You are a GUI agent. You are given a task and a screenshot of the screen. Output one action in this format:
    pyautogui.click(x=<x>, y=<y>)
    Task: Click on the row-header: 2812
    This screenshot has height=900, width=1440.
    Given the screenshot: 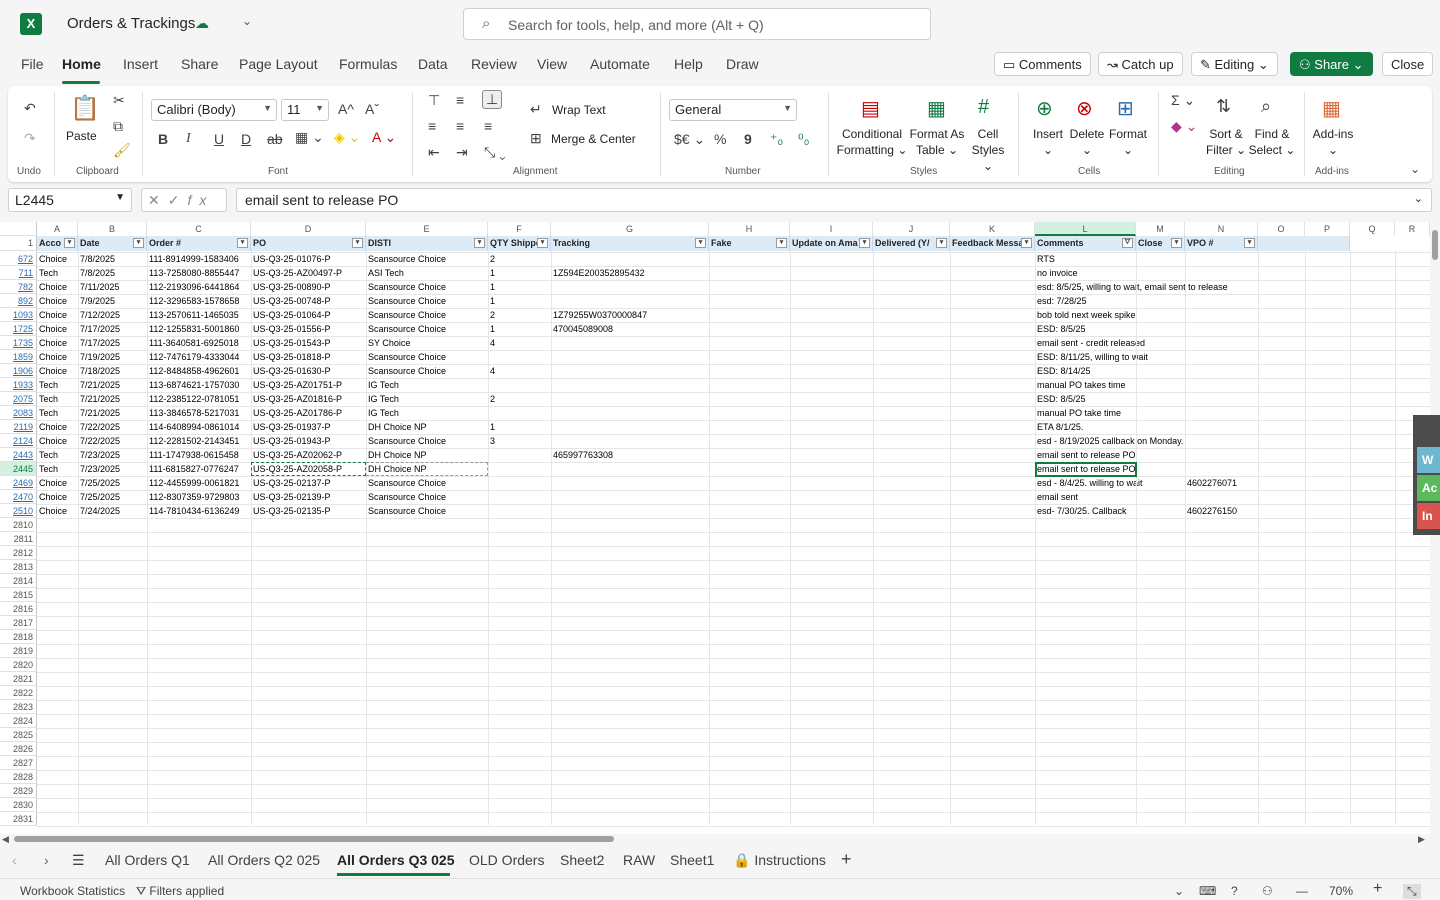 What is the action you would take?
    pyautogui.click(x=18, y=553)
    